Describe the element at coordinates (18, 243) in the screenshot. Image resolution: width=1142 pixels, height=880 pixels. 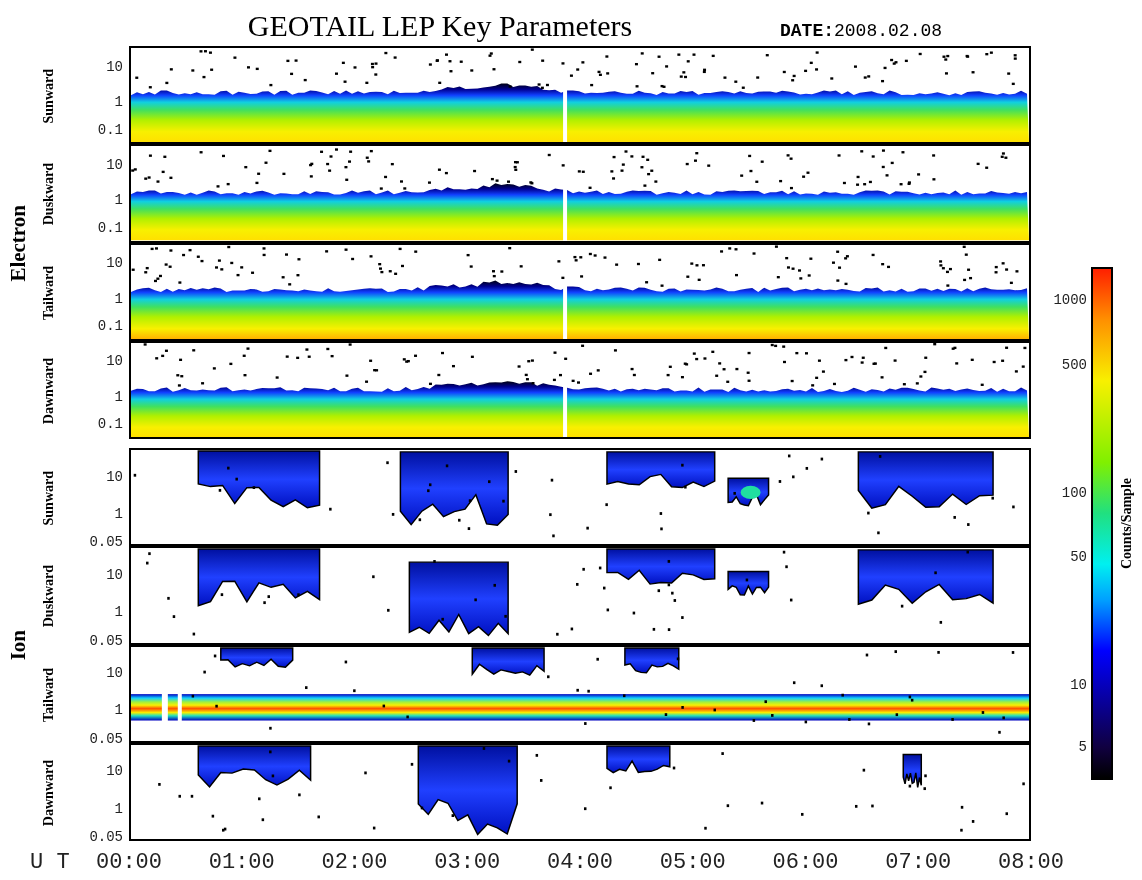
I see `group-label: Electron` at that location.